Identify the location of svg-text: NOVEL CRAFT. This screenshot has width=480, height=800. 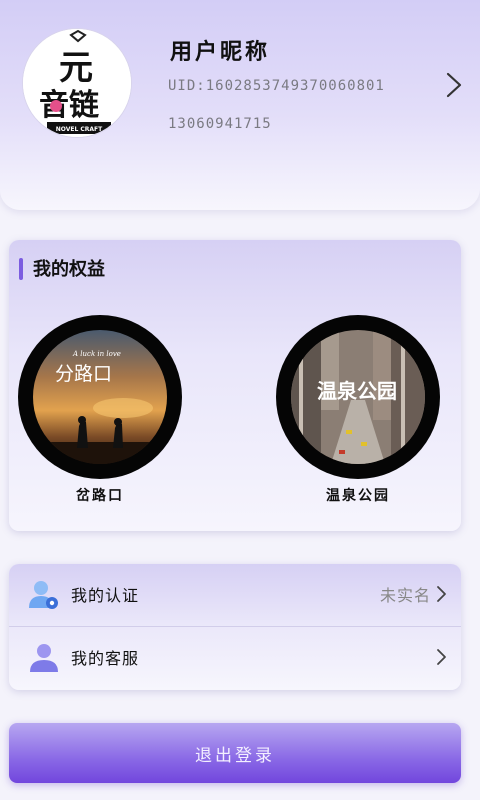
(79, 129).